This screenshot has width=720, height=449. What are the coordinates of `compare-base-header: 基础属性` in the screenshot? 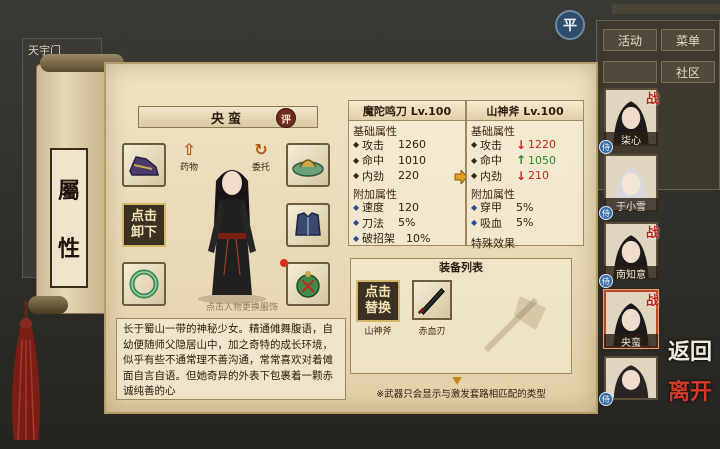 It's located at (493, 131).